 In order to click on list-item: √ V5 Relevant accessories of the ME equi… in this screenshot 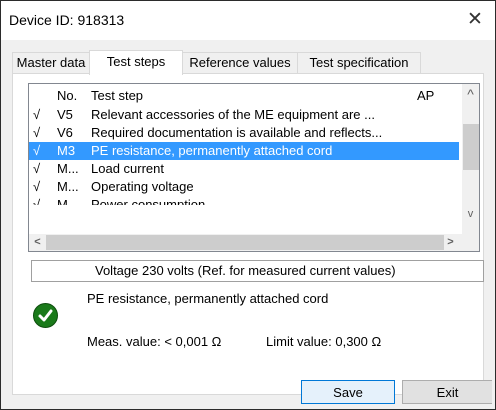, I will do `click(244, 115)`.